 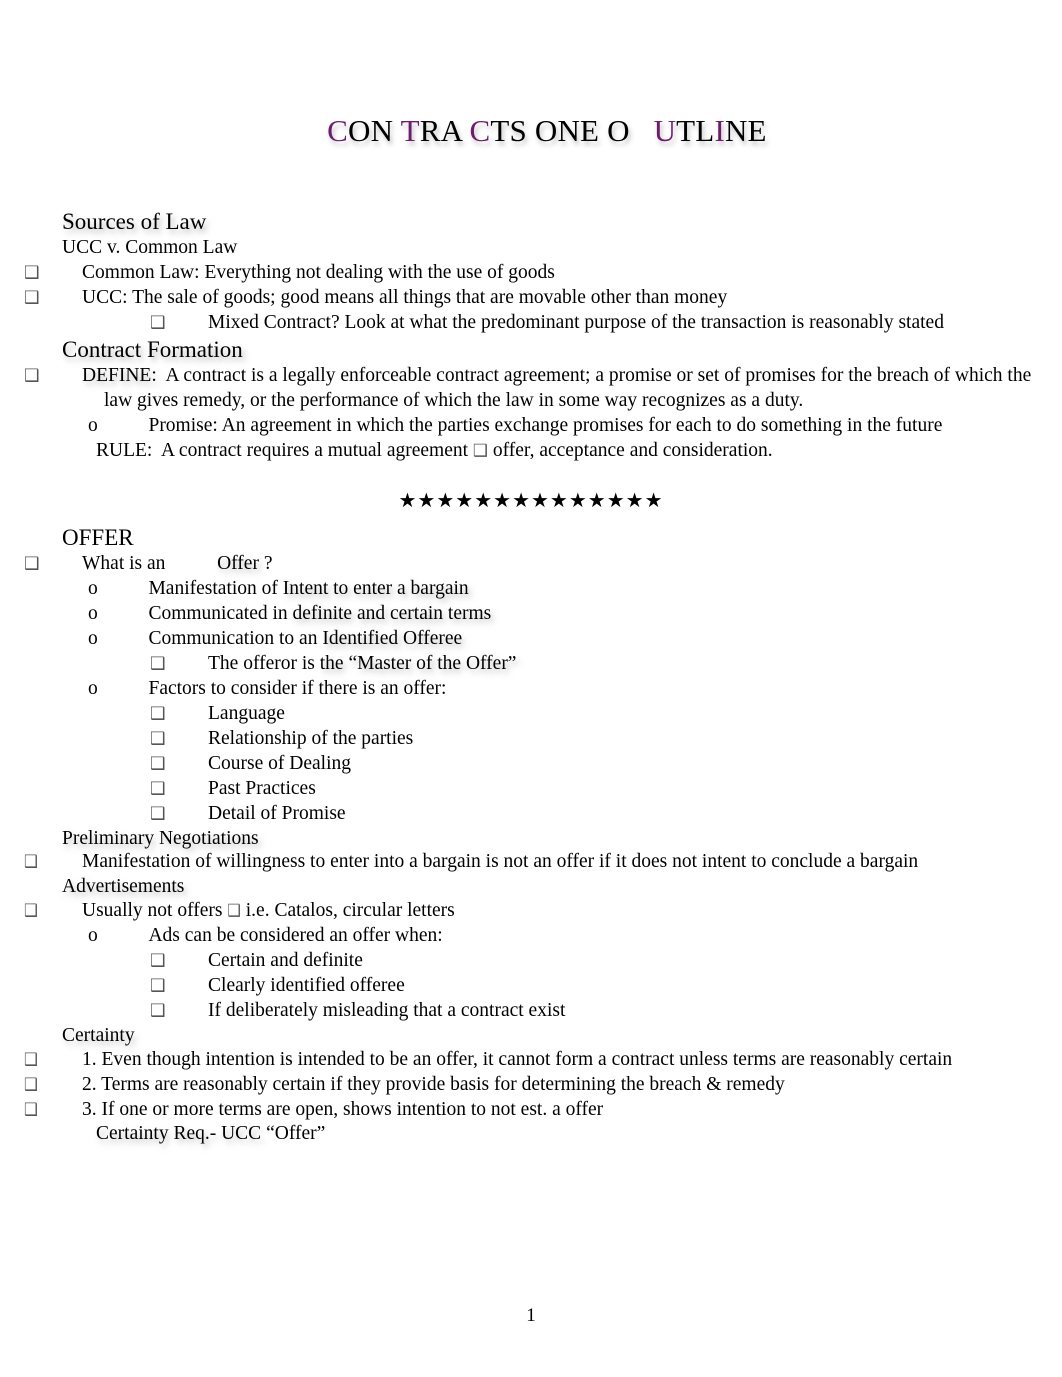 What do you see at coordinates (575, 639) in the screenshot?
I see `list-item: o Communication to an Identified Offeree` at bounding box center [575, 639].